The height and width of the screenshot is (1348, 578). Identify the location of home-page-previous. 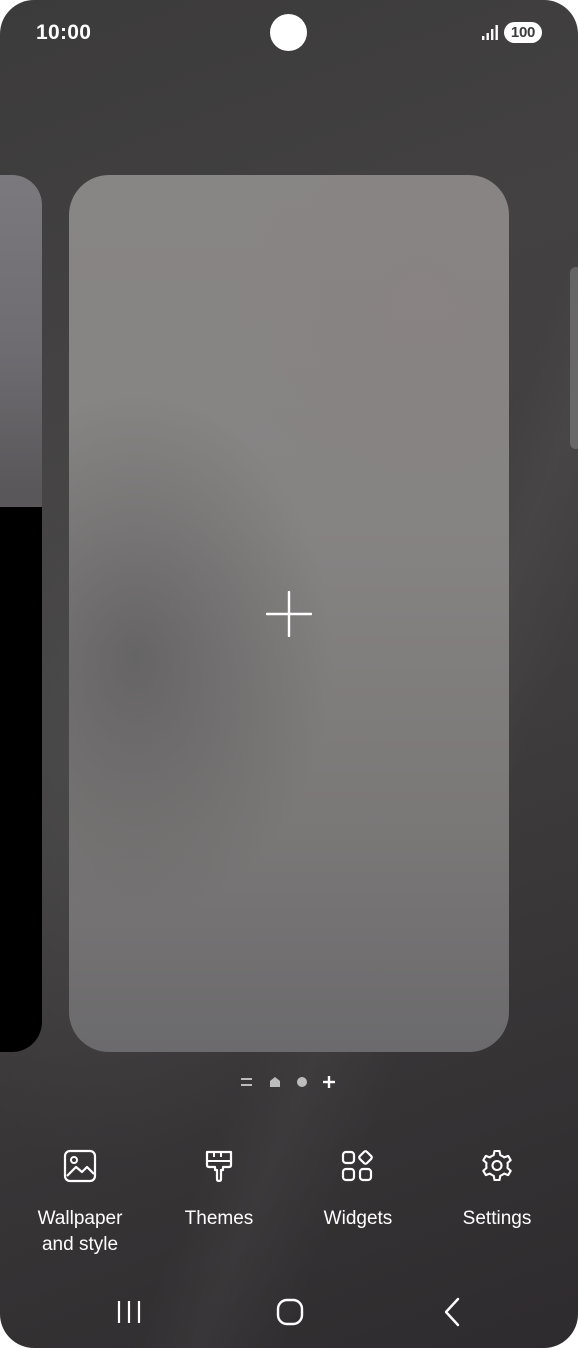
(21, 613).